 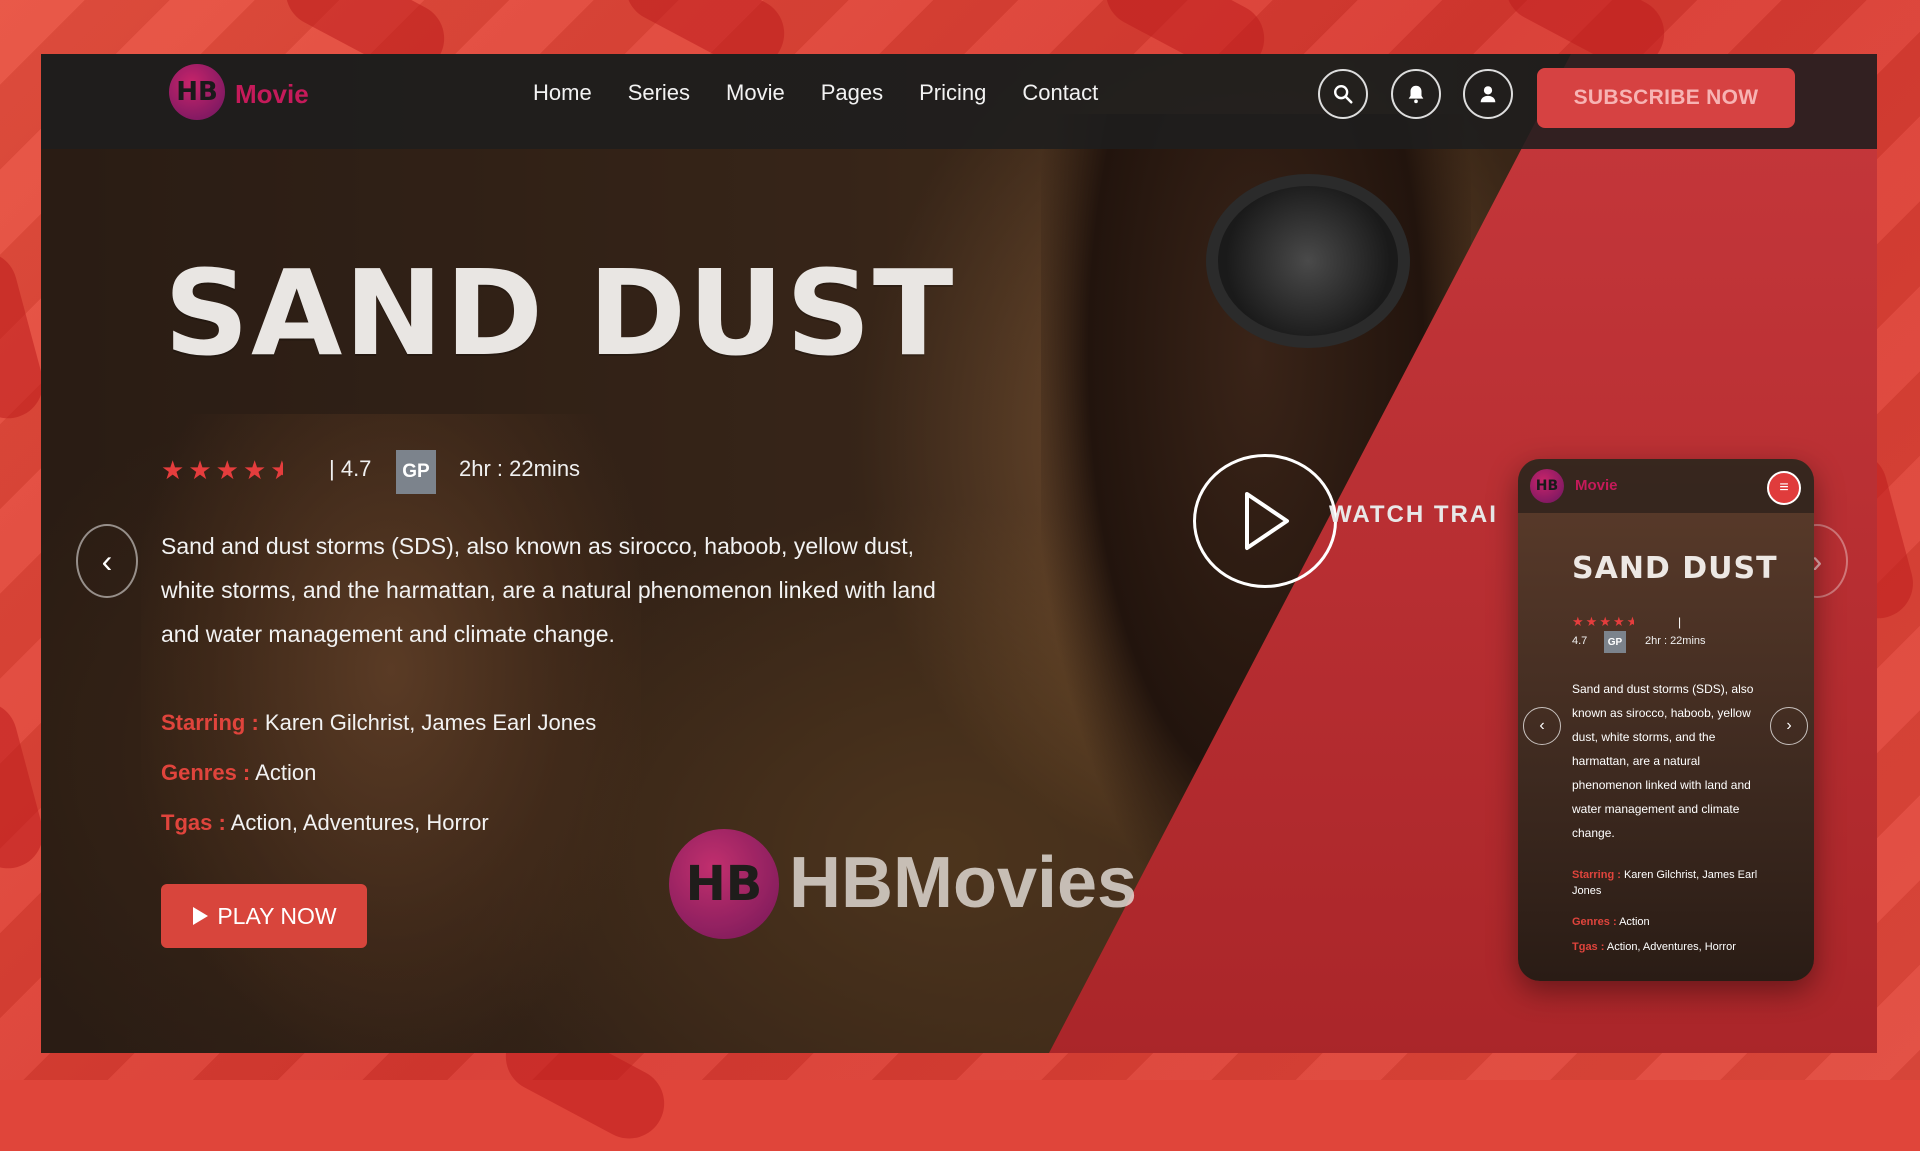 I want to click on mobile-tags-row: Tgas : Action, Adventures, Horror, so click(x=1672, y=947).